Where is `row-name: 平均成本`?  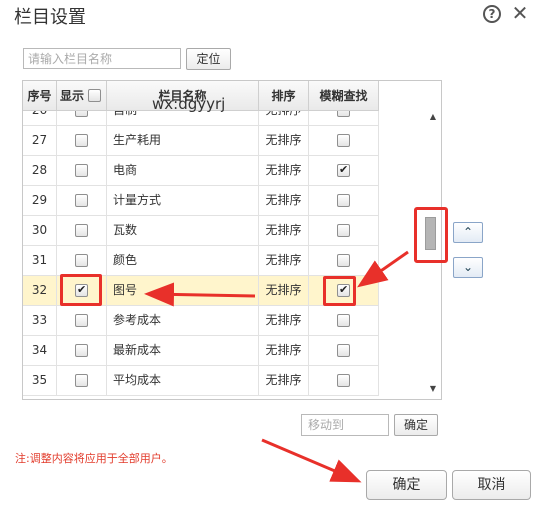
row-name: 平均成本 is located at coordinates (183, 380).